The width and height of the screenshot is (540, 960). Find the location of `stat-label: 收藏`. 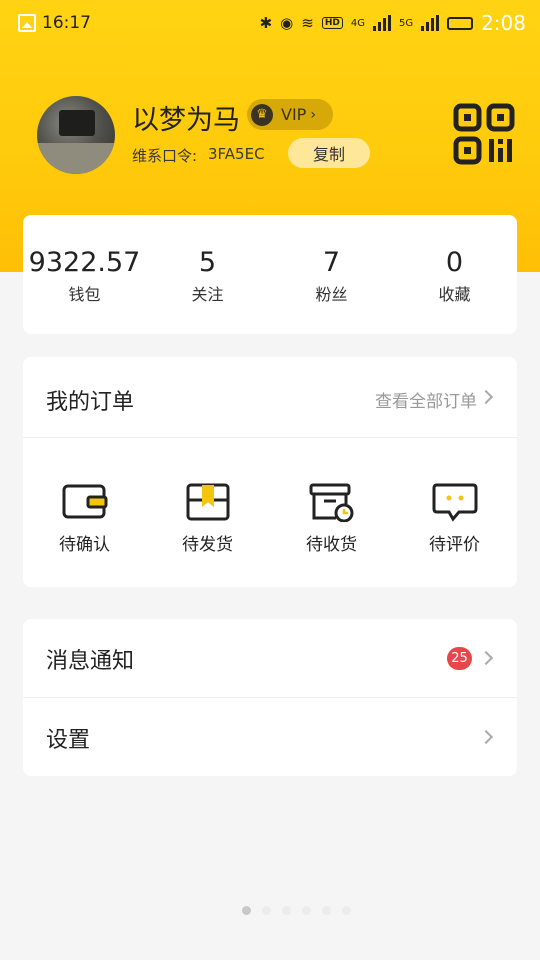

stat-label: 收藏 is located at coordinates (454, 294).